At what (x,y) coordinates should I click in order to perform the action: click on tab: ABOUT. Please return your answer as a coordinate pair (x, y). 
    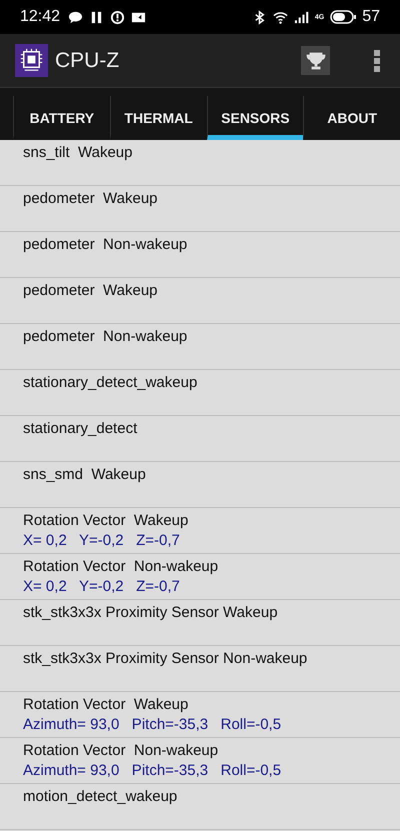
    Looking at the image, I should click on (351, 118).